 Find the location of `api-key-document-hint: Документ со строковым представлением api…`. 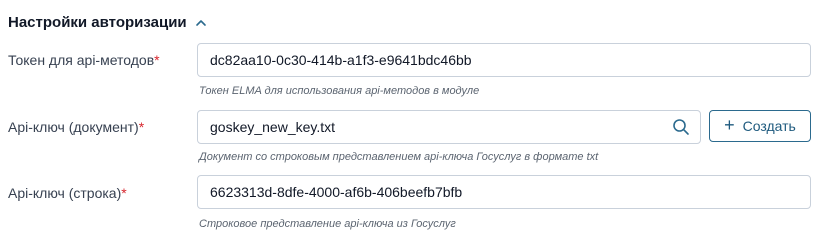

api-key-document-hint: Документ со строковым представлением api… is located at coordinates (399, 157).